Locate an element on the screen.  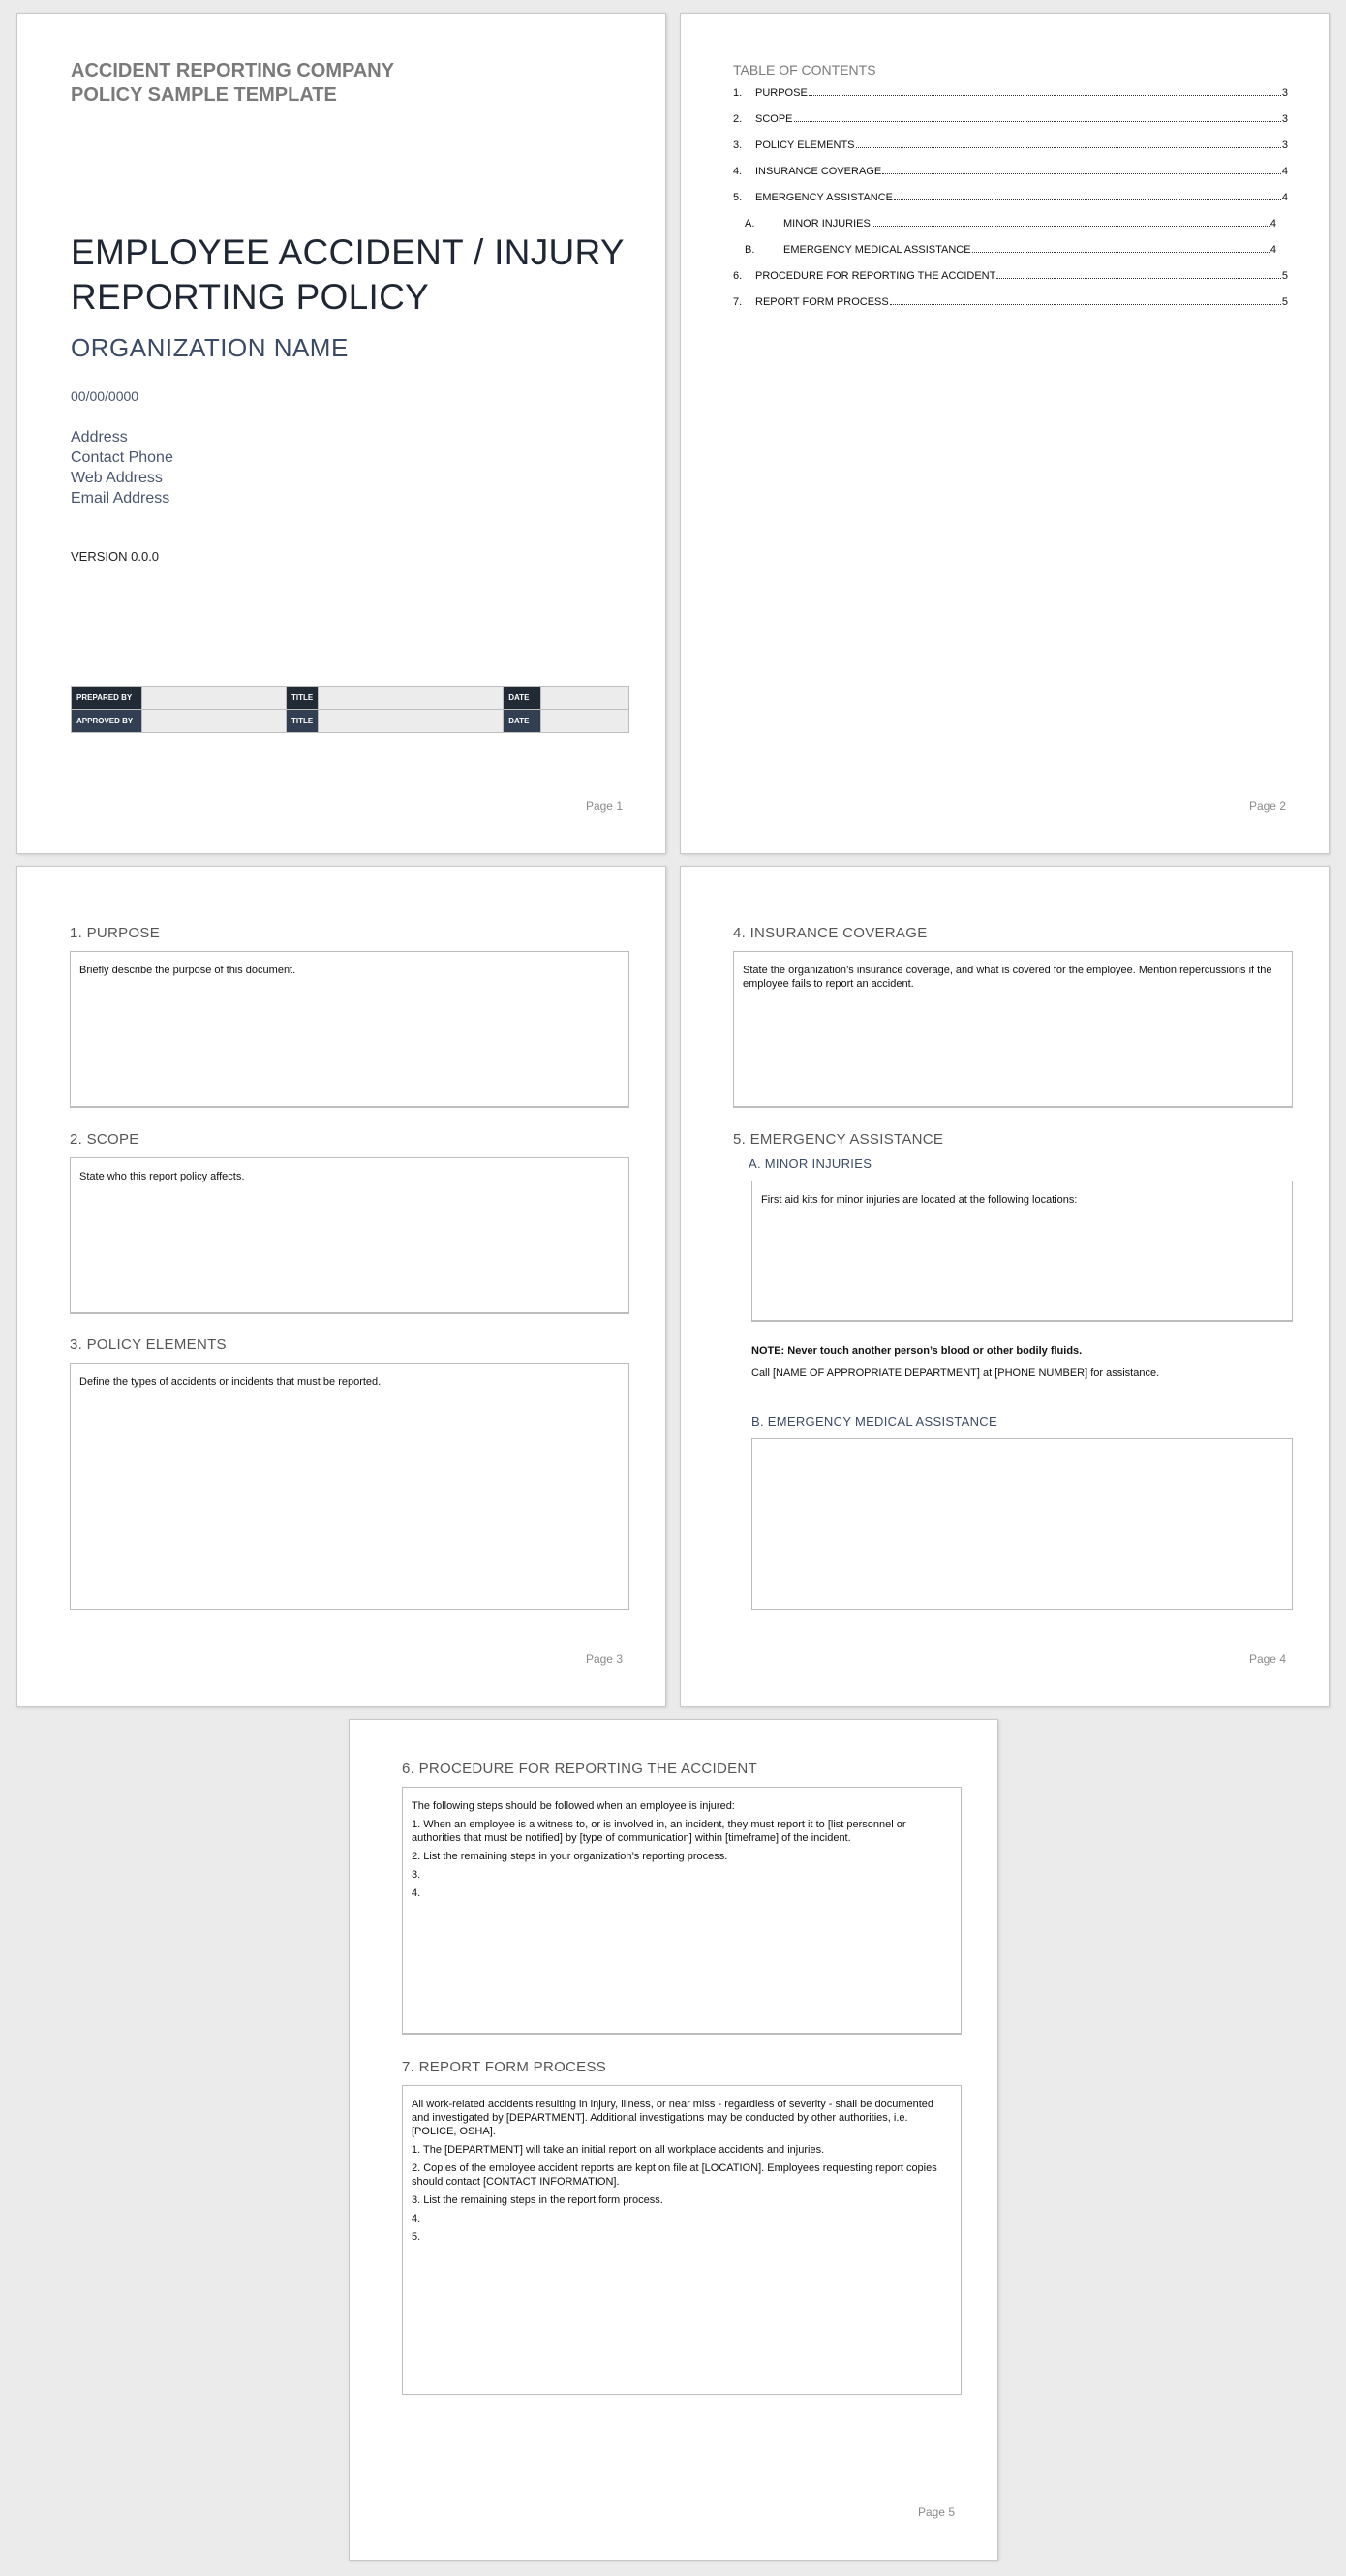
toc-entry: 7. REPORT FORM PROCESS 5 is located at coordinates (1011, 309).